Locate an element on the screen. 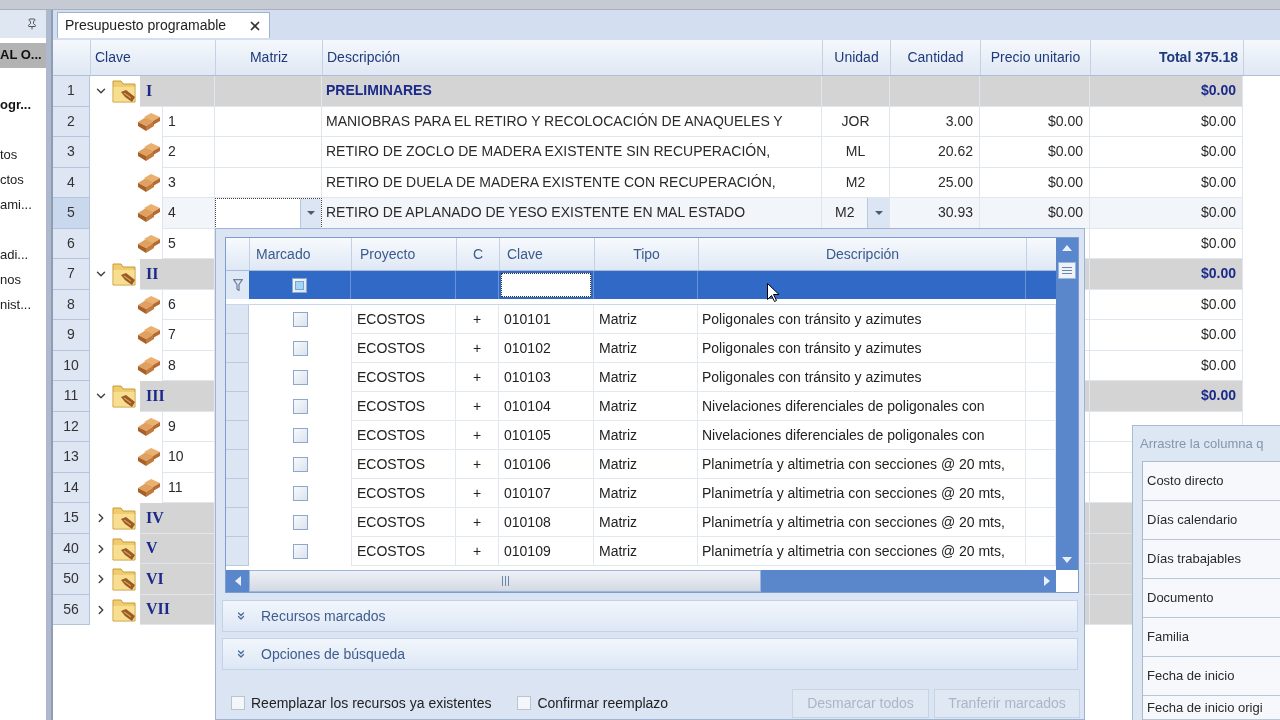 This screenshot has width=1280, height=720. row-number: 10 is located at coordinates (71, 365).